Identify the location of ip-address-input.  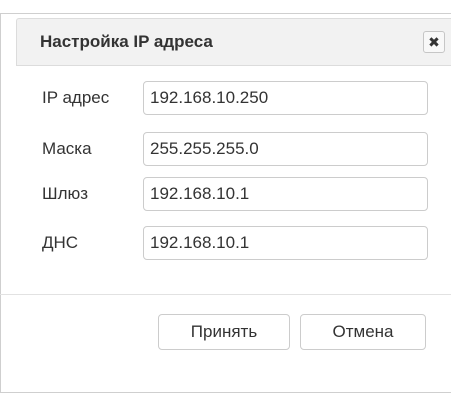
(285, 98).